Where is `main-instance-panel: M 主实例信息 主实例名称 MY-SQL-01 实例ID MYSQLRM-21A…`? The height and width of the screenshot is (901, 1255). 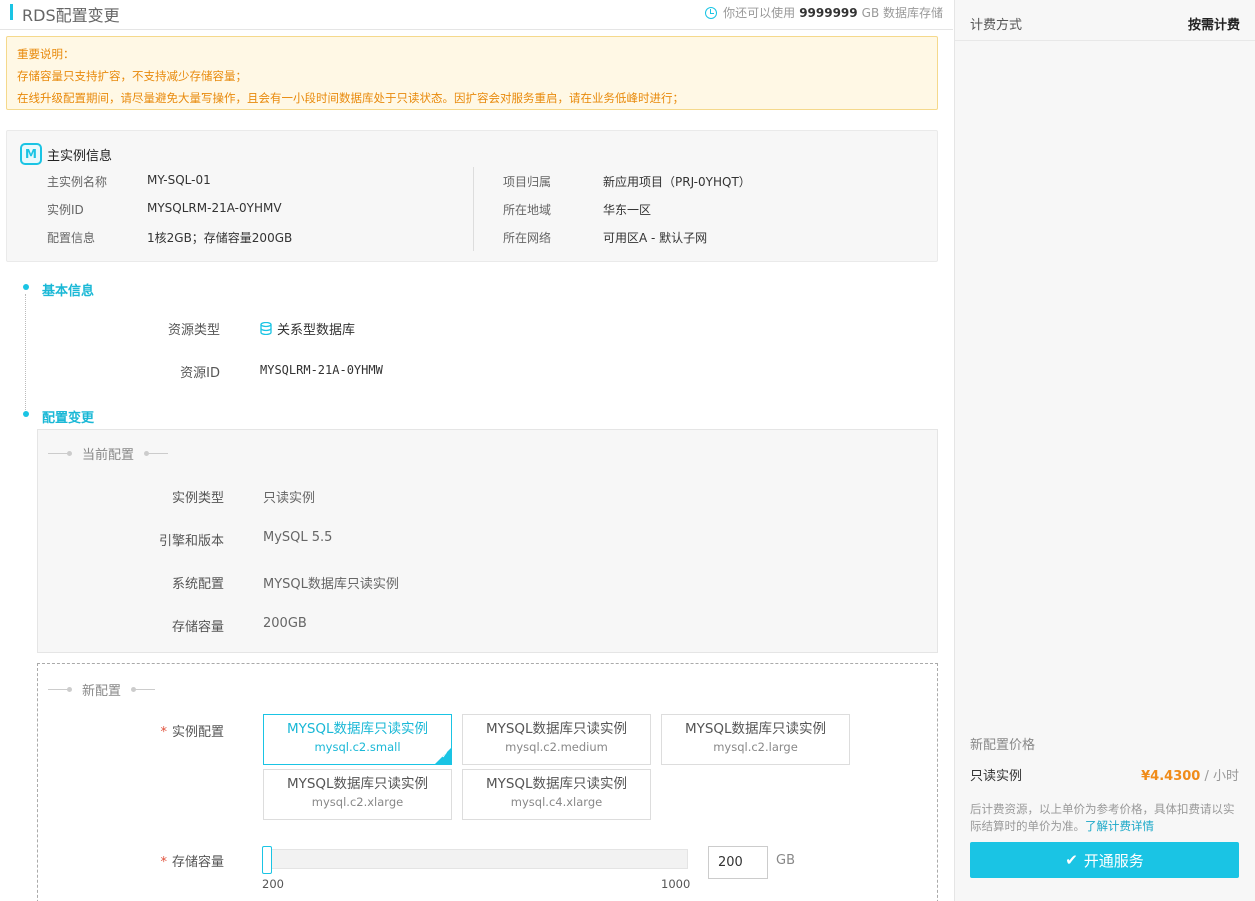
main-instance-panel: M 主实例信息 主实例名称 MY-SQL-01 实例ID MYSQLRM-21A… is located at coordinates (472, 196).